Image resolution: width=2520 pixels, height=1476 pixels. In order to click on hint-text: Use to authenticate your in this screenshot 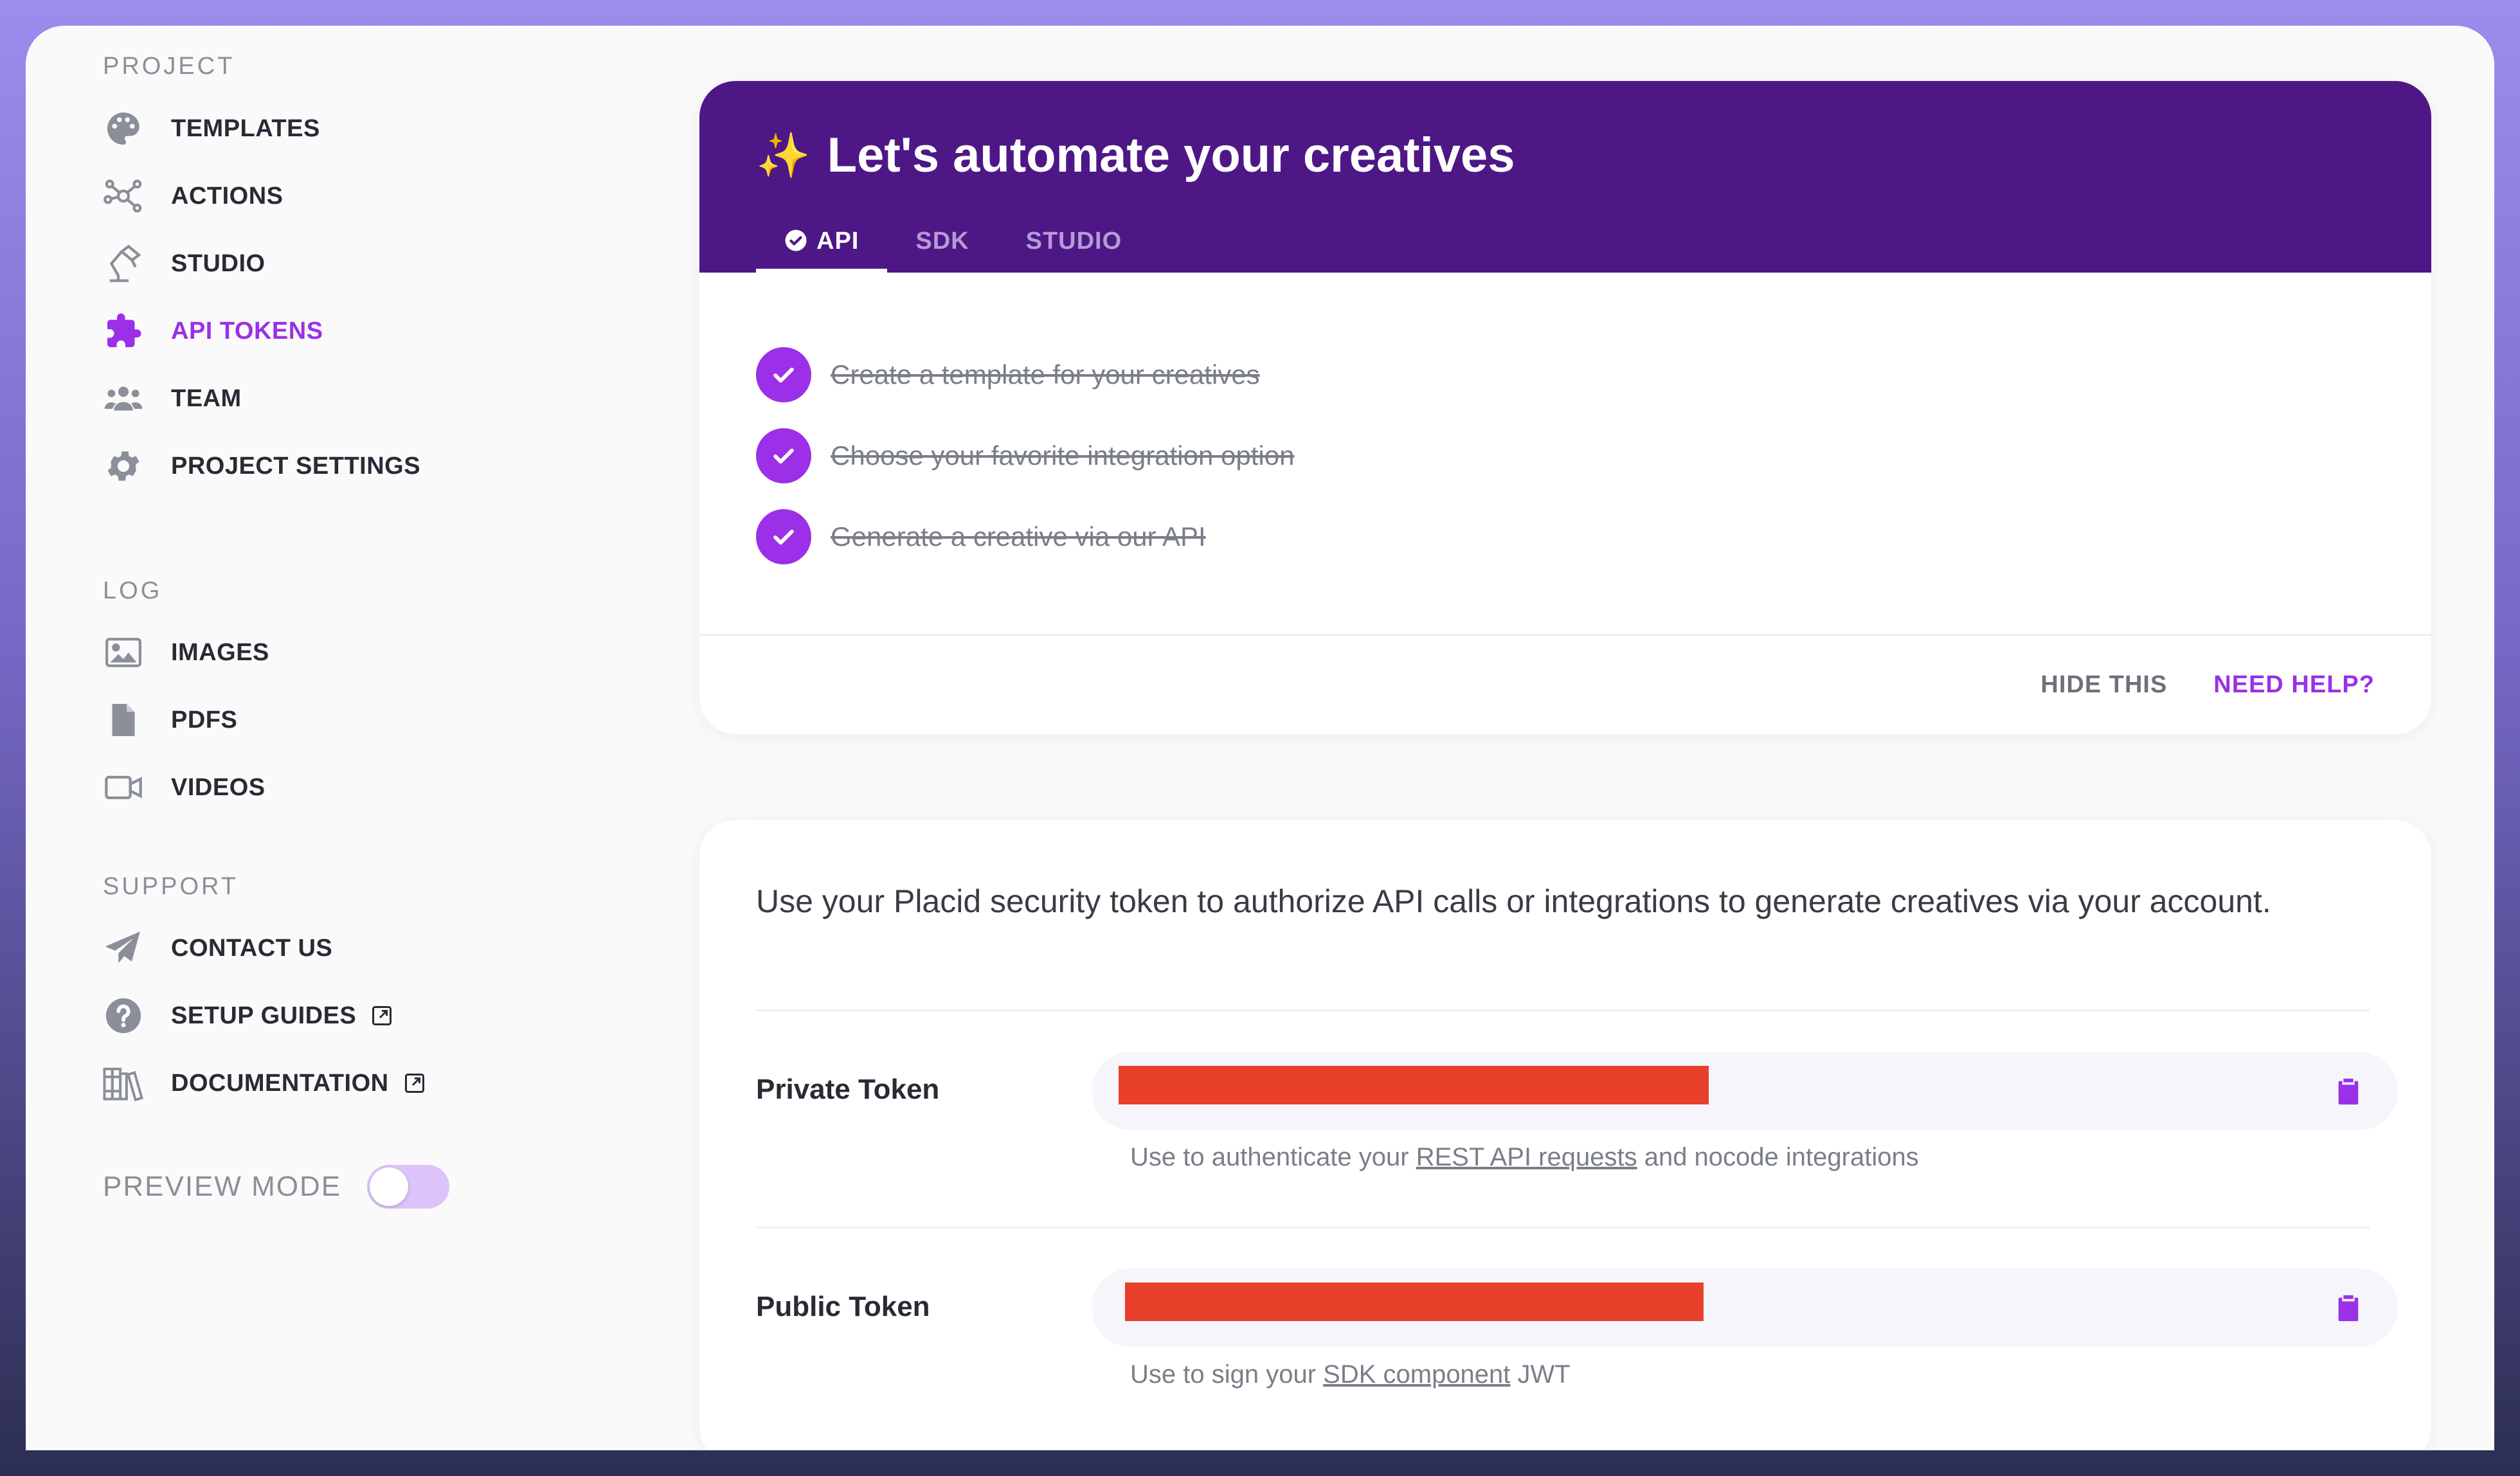, I will do `click(1273, 1157)`.